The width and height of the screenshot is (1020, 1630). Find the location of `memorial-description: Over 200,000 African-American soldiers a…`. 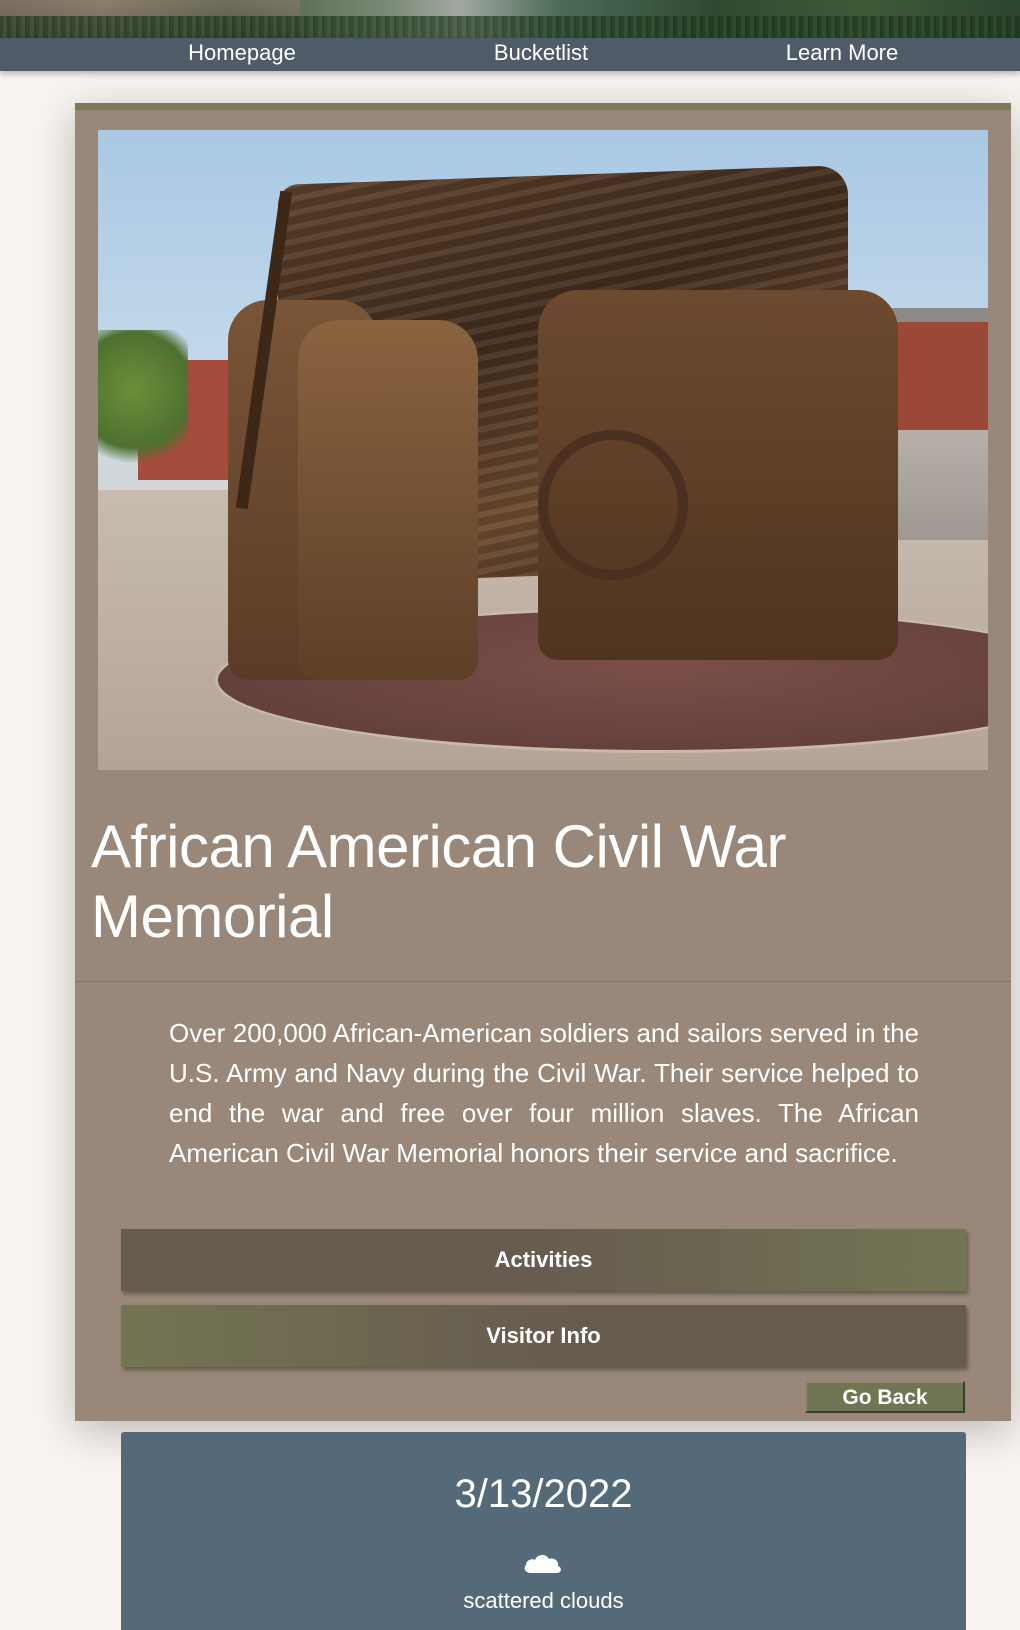

memorial-description: Over 200,000 African-American soldiers a… is located at coordinates (544, 1093).